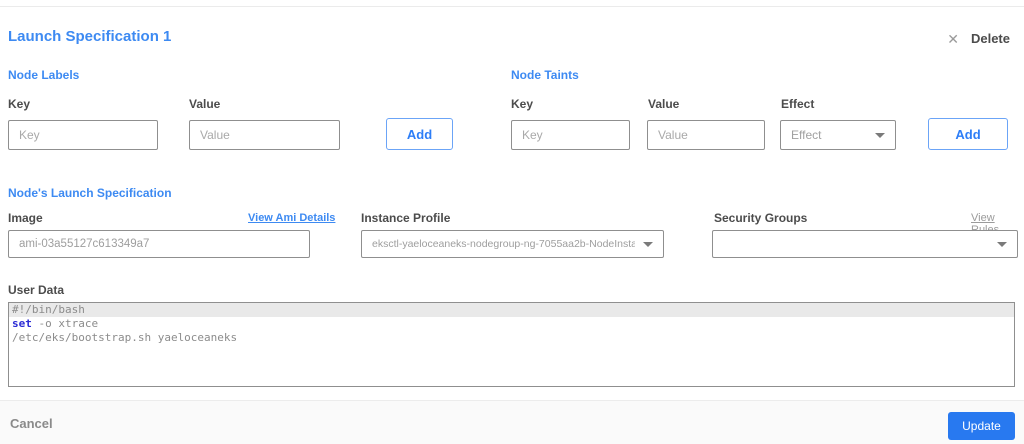 This screenshot has width=1024, height=444. What do you see at coordinates (570, 135) in the screenshot?
I see `node-taints-key-input` at bounding box center [570, 135].